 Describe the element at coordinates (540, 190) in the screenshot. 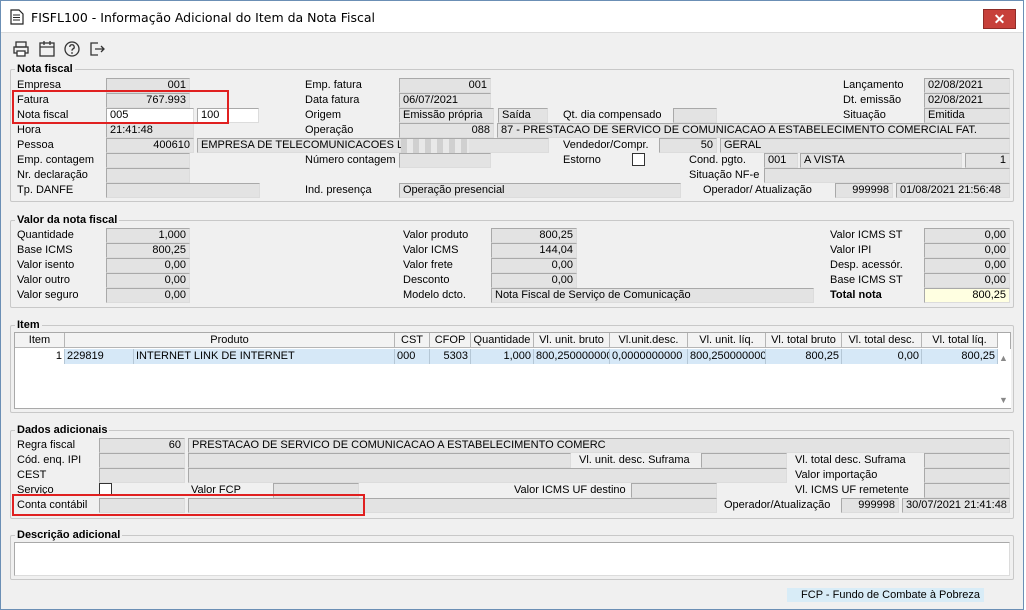

I see `ind-presenca-field: Operação presencial` at that location.